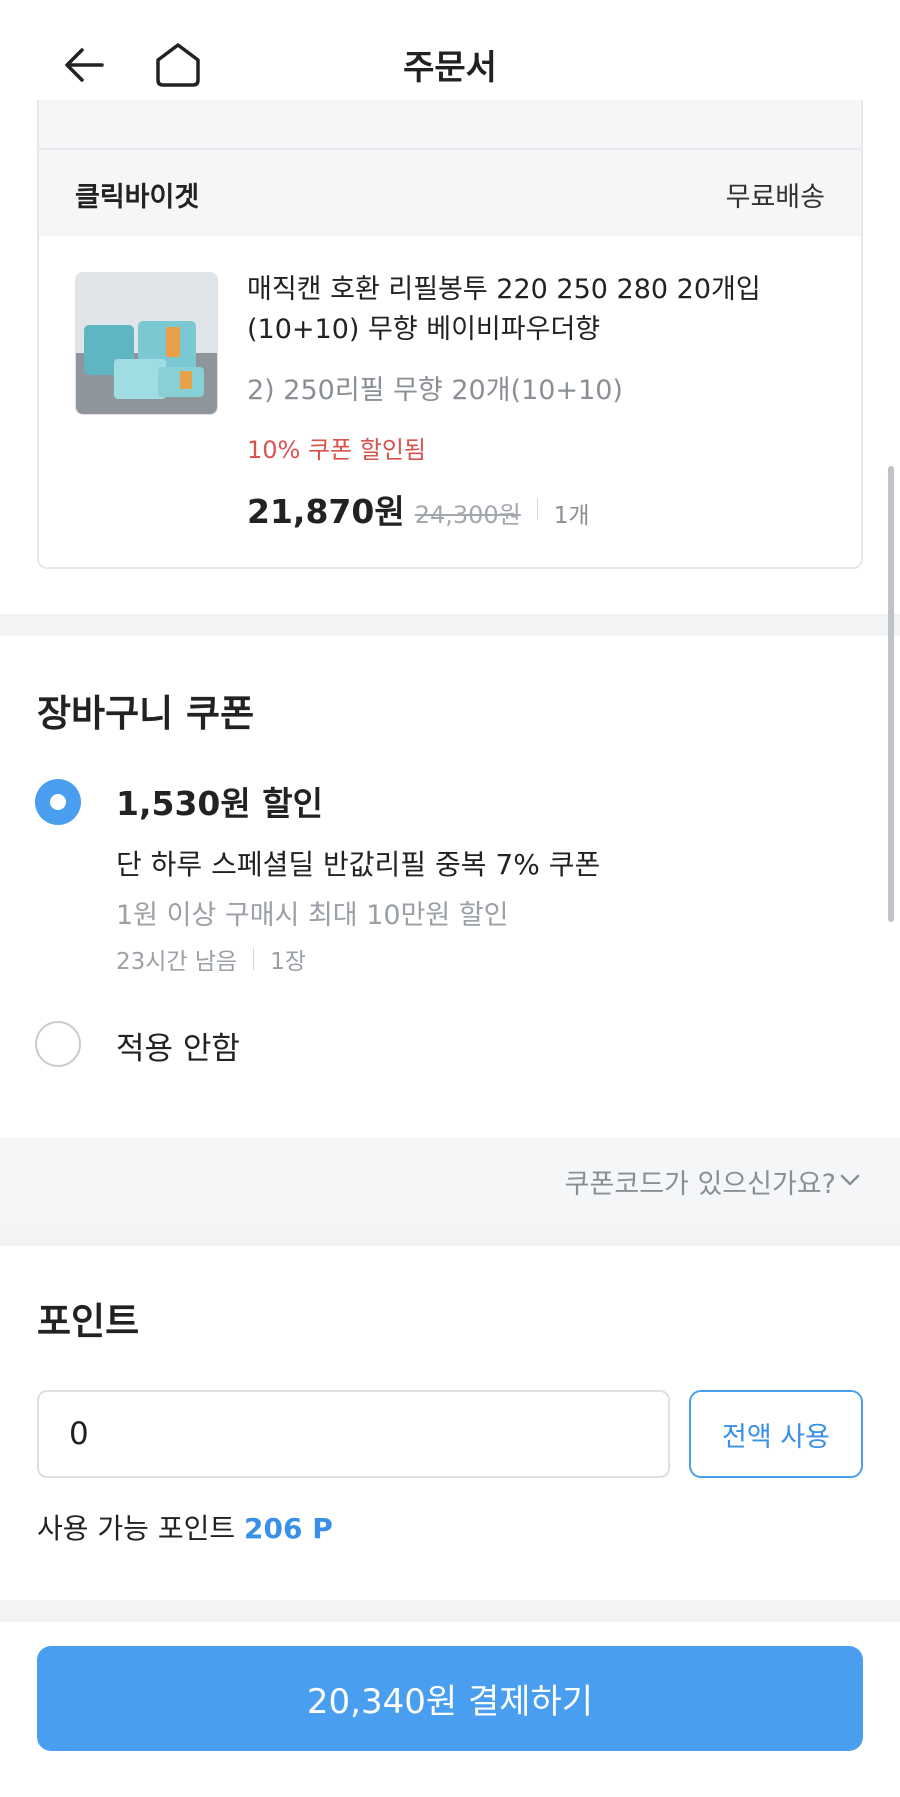 The width and height of the screenshot is (900, 1797). I want to click on previous-item-edge, so click(450, 125).